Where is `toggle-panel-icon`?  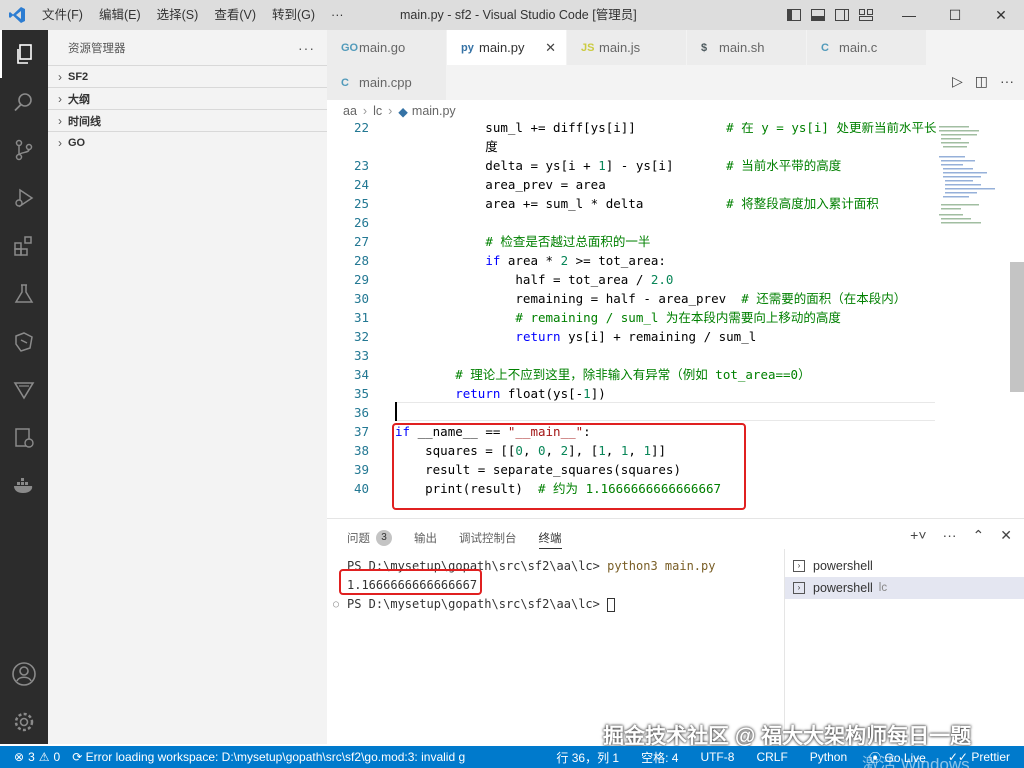 toggle-panel-icon is located at coordinates (818, 15).